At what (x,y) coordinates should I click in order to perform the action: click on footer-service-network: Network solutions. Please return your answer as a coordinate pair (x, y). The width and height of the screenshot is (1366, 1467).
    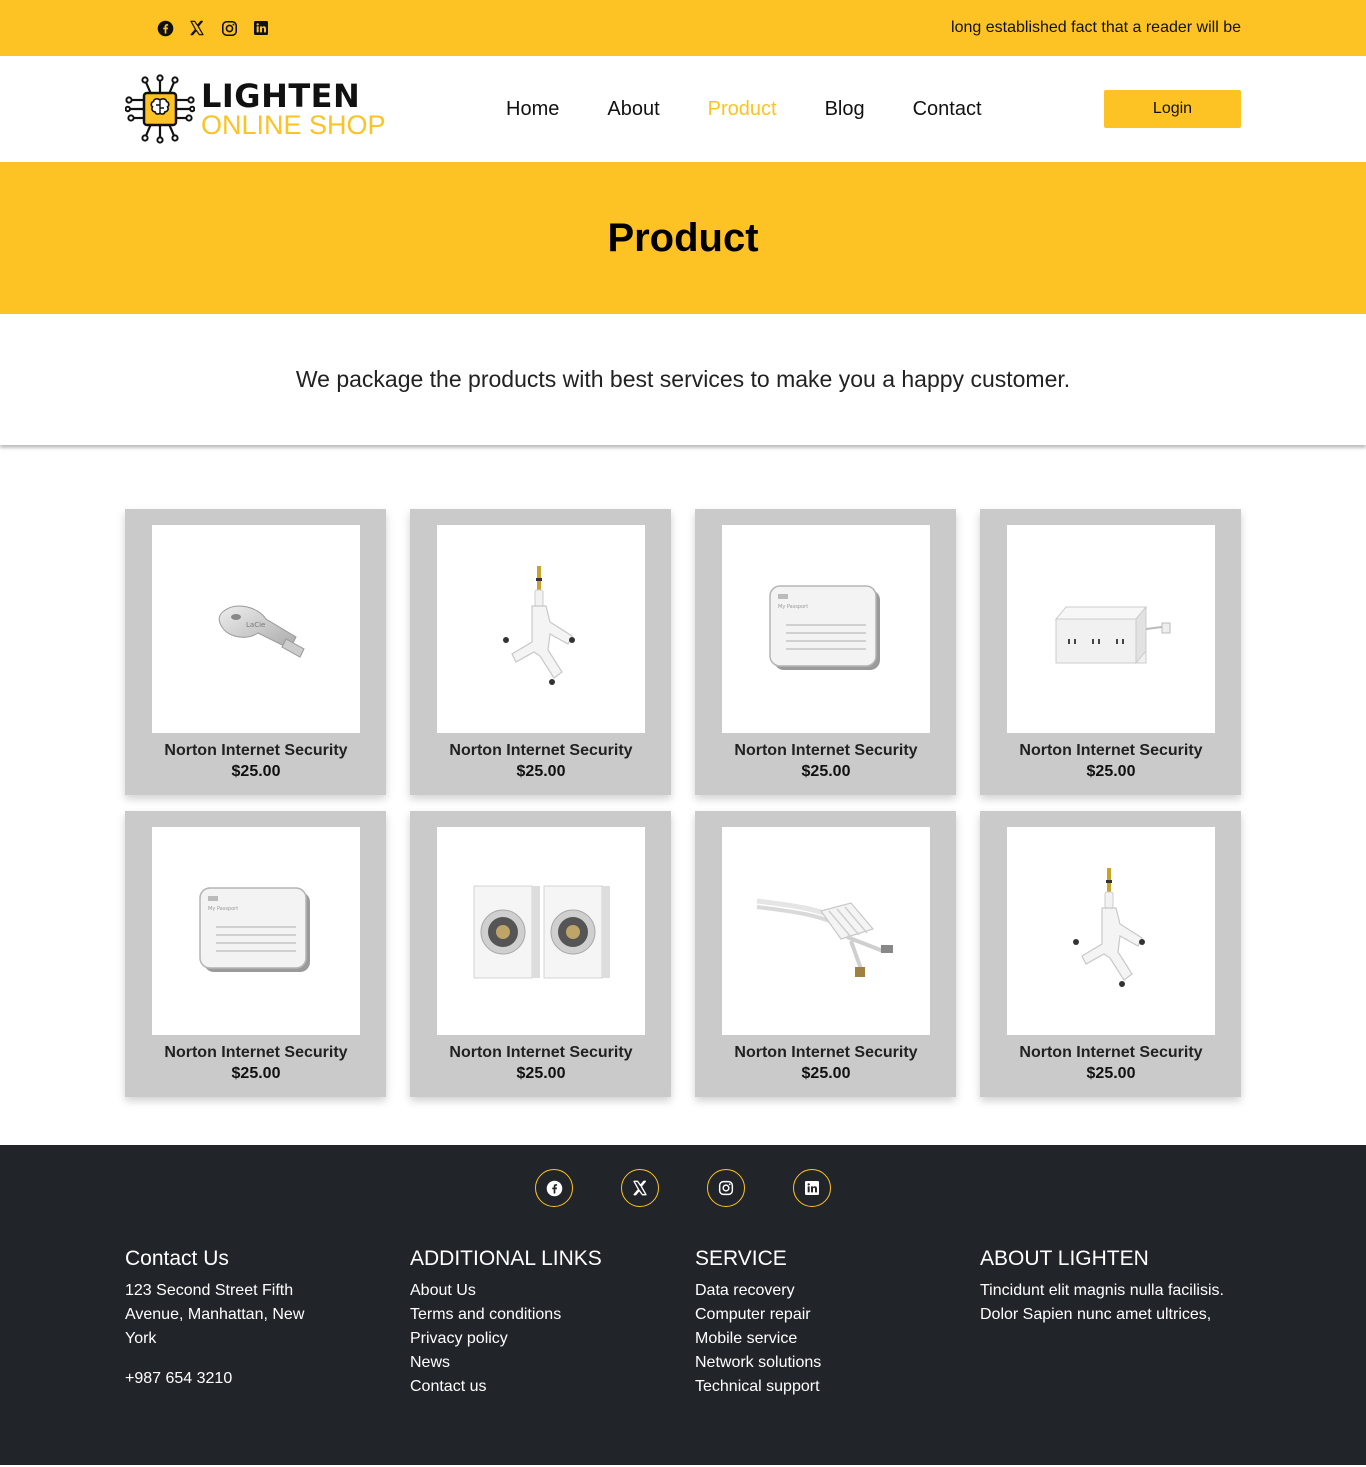
    Looking at the image, I should click on (837, 1363).